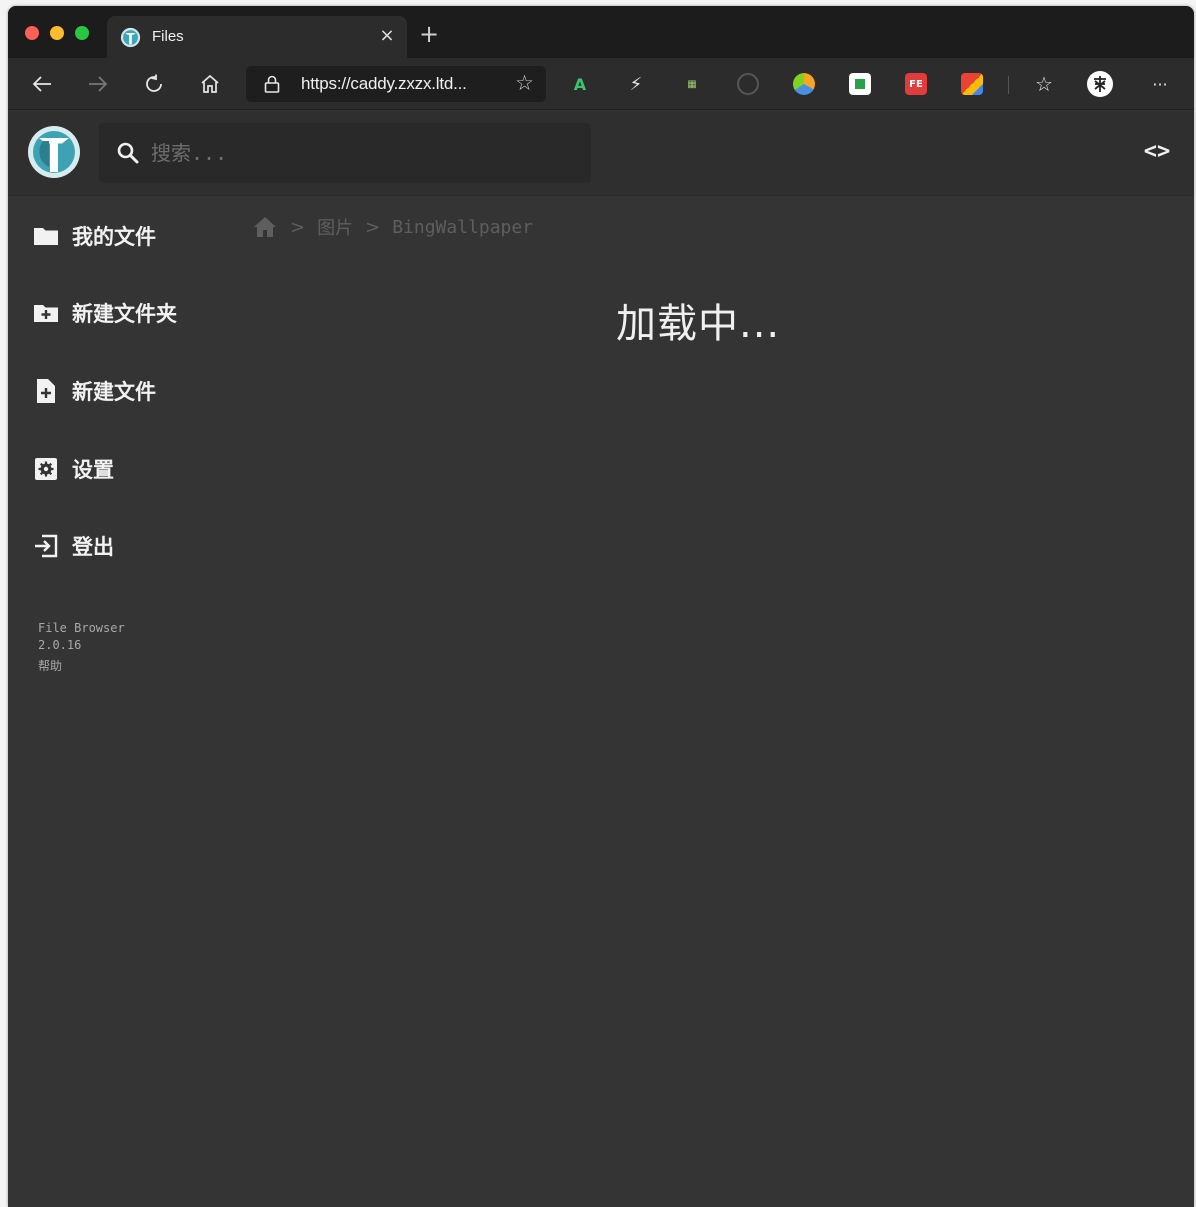 This screenshot has width=1196, height=1207. Describe the element at coordinates (168, 36) in the screenshot. I see `tab-title: Files` at that location.